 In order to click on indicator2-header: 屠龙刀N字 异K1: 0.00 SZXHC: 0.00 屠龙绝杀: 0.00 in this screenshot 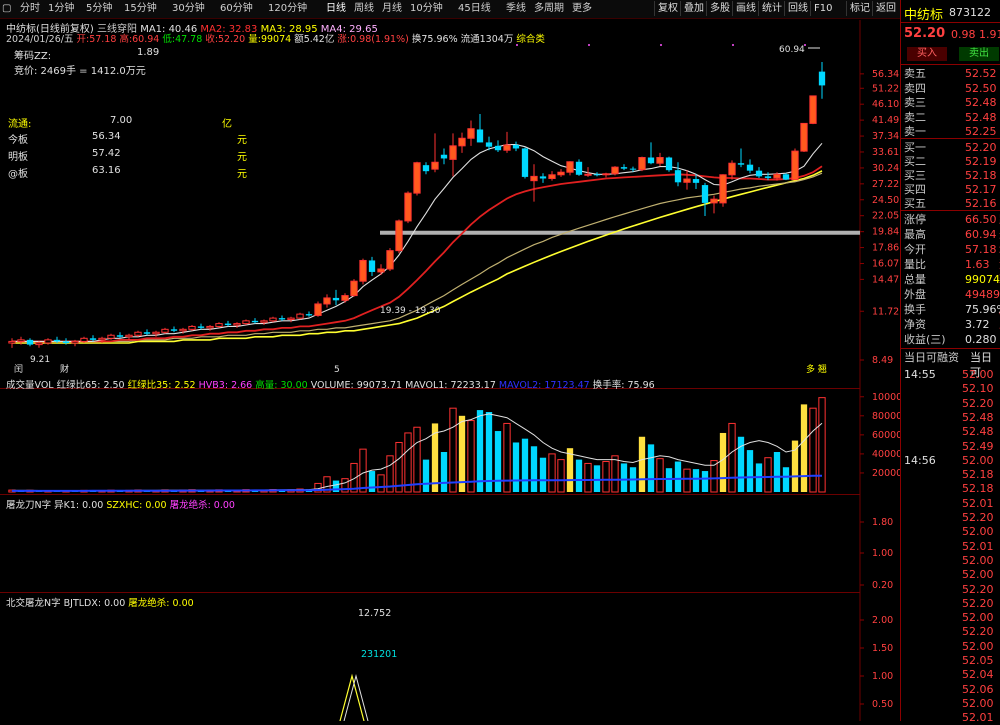, I will do `click(120, 505)`.